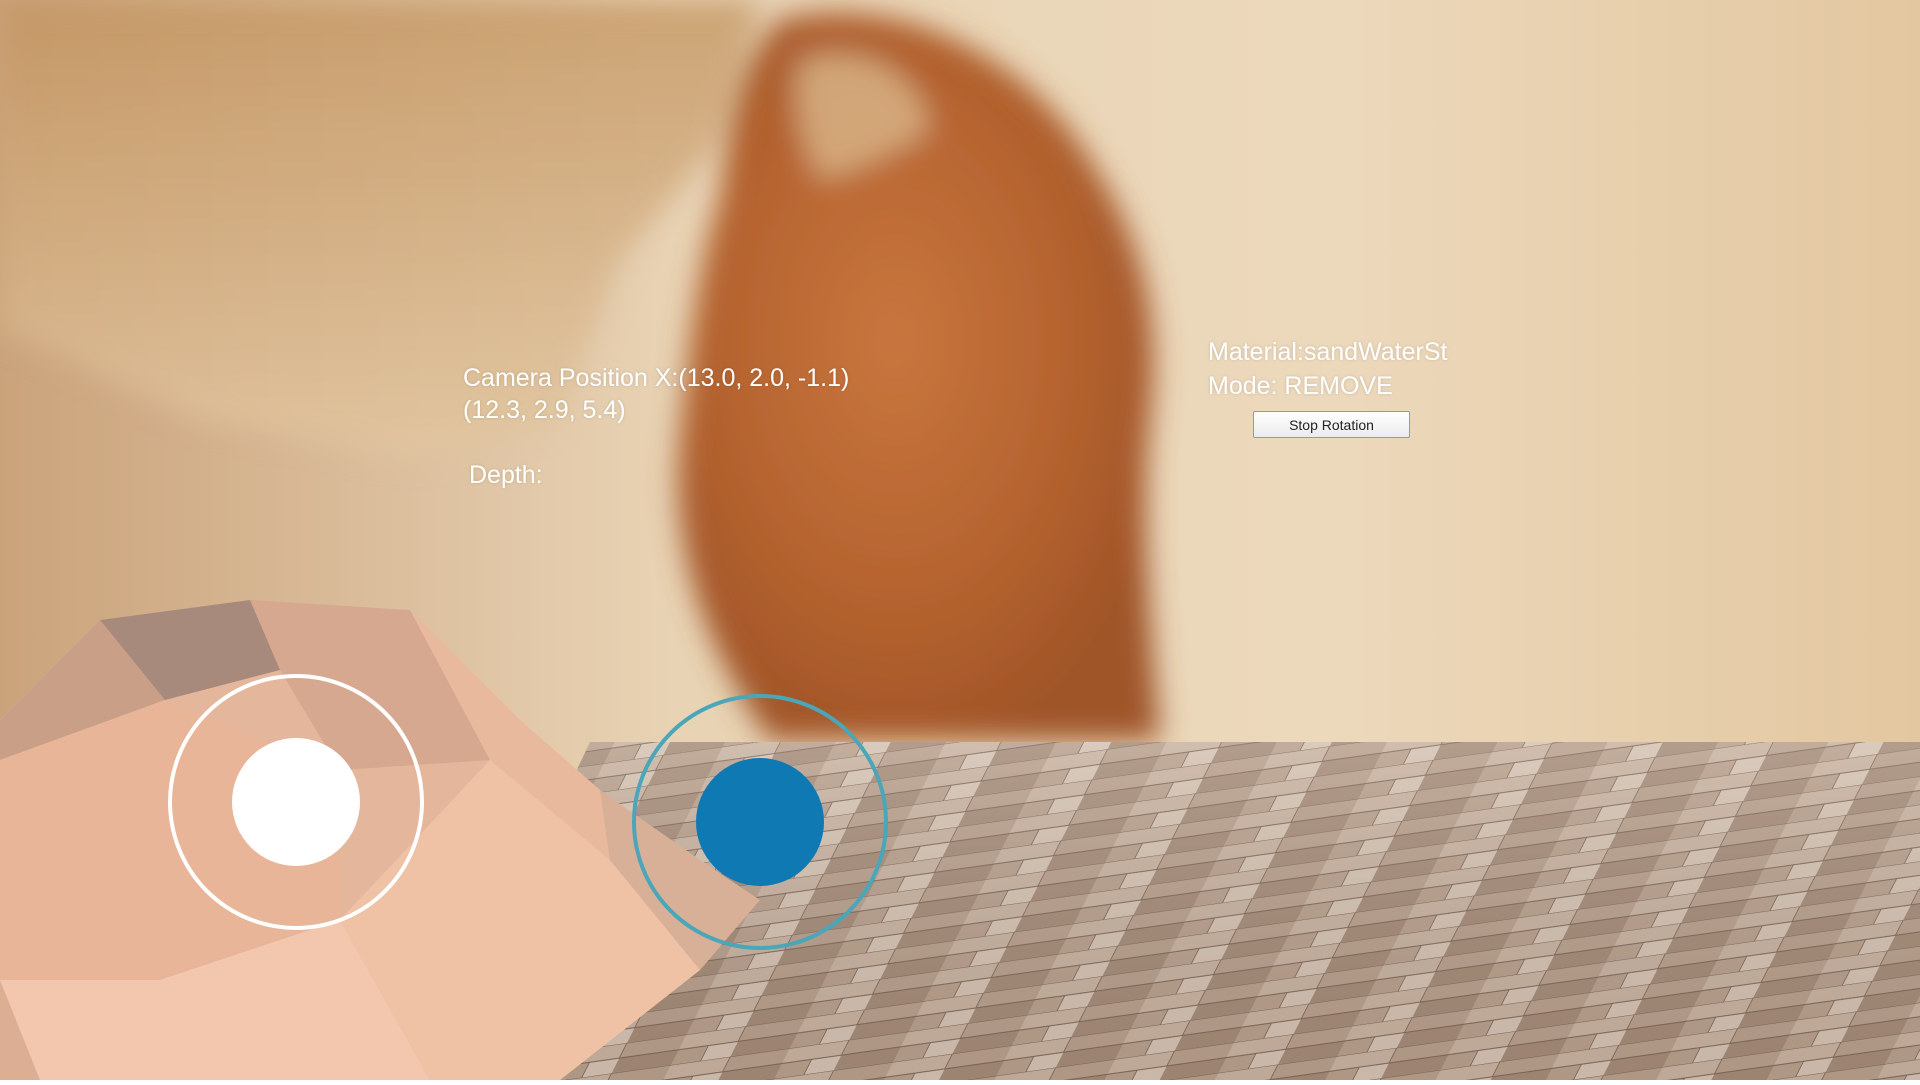 The height and width of the screenshot is (1085, 1920). I want to click on depth-label: Depth:, so click(506, 475).